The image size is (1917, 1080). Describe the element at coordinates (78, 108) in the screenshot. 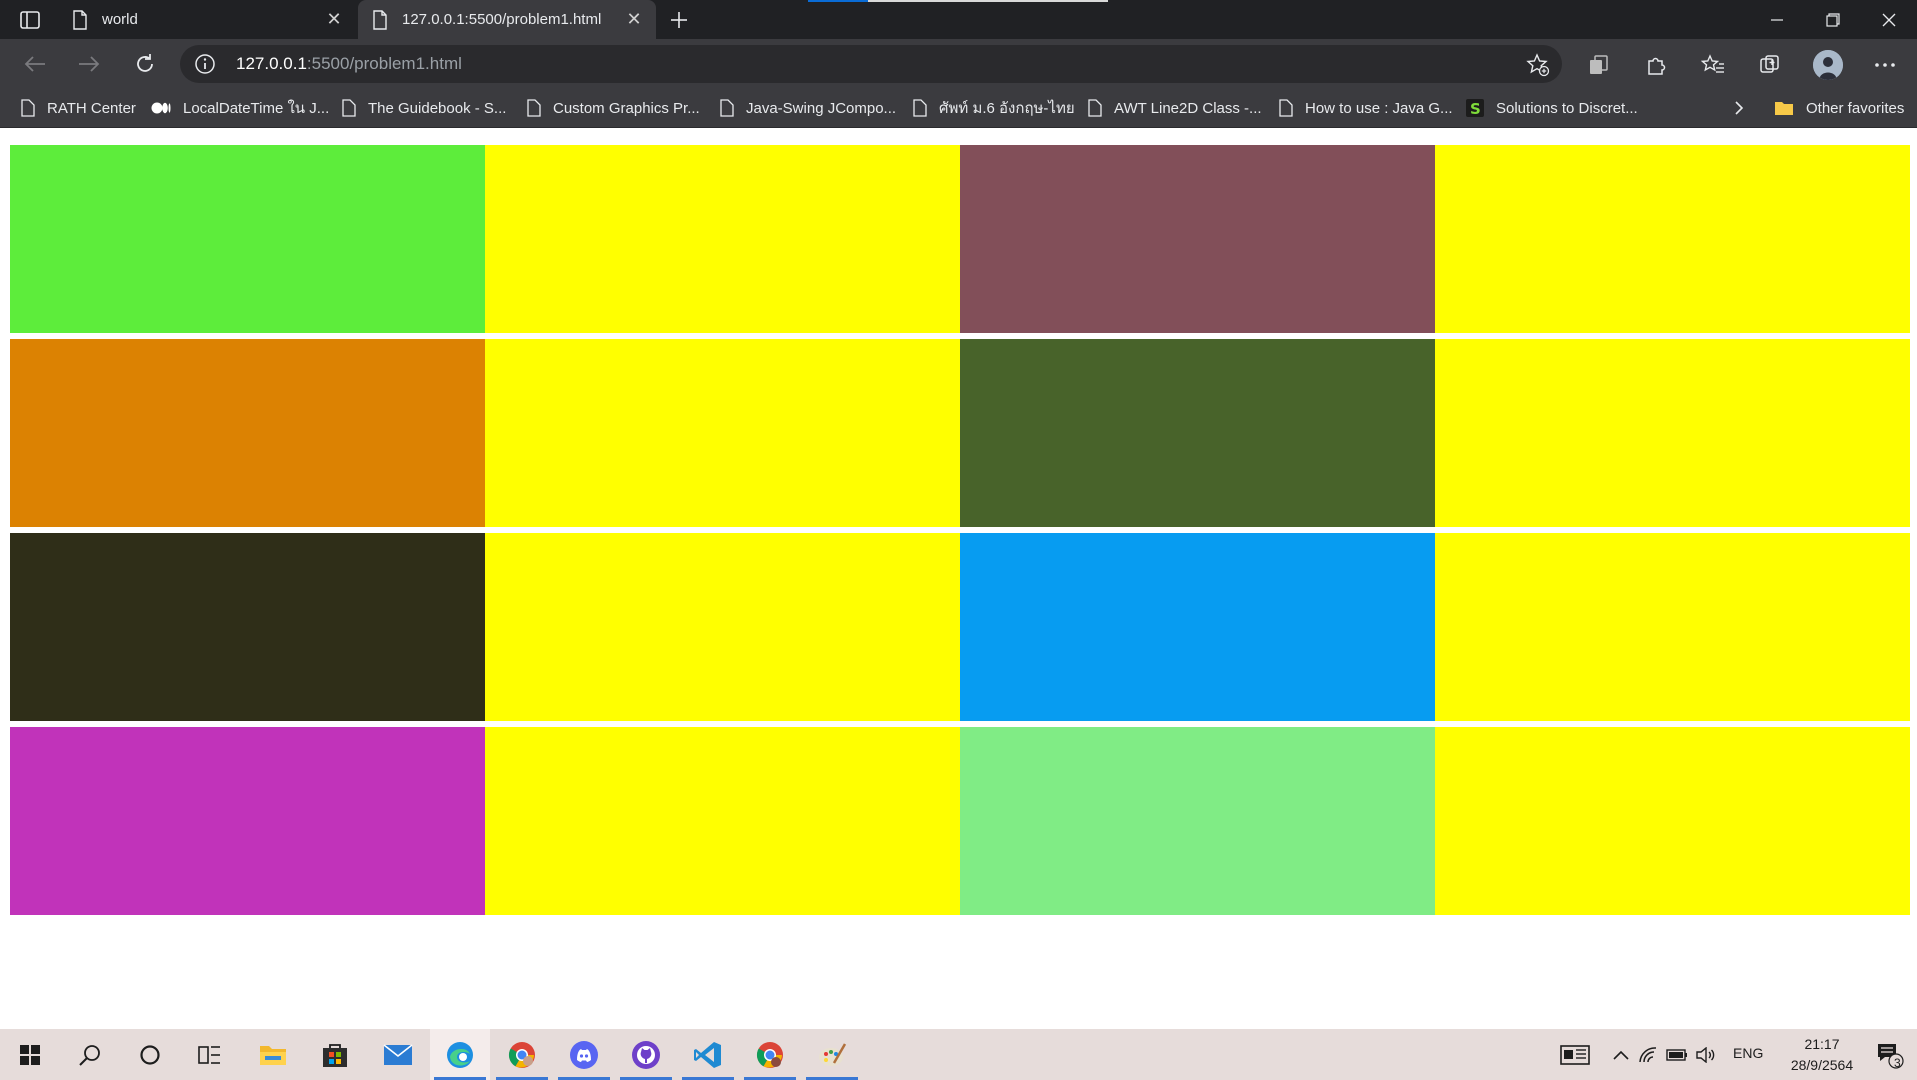

I see `favorite-item: RATH Center` at that location.